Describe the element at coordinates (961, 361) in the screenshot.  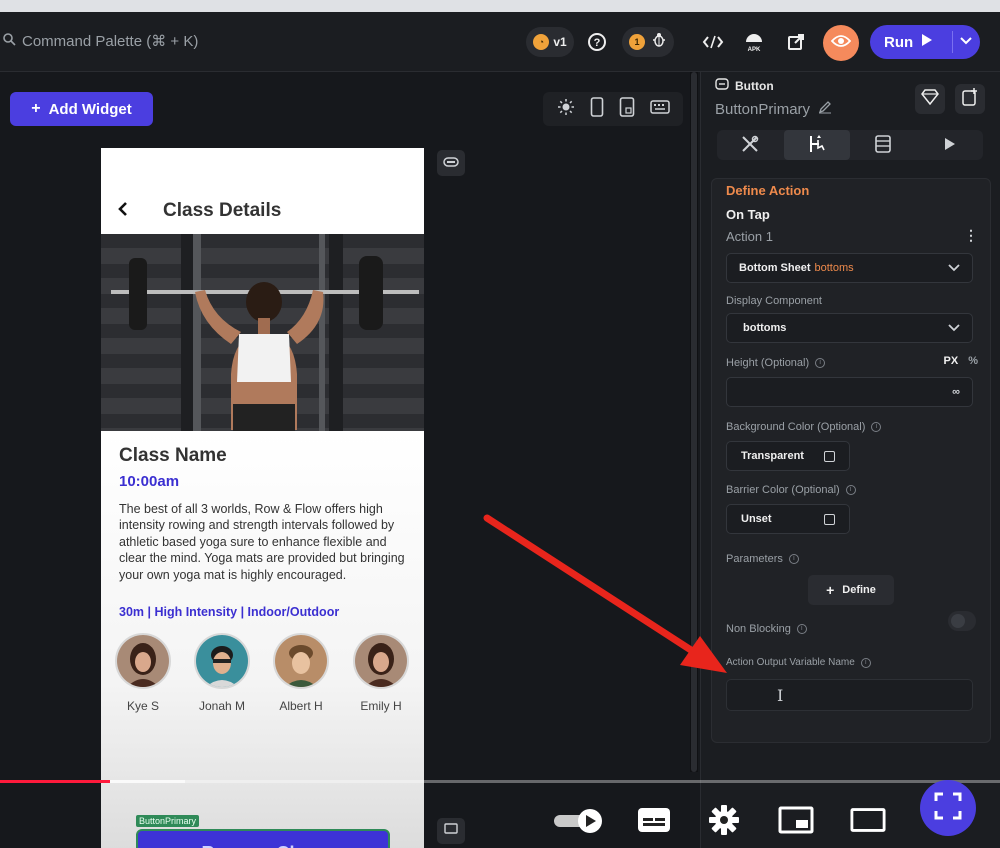
I see `height-unit-toggle: PX %` at that location.